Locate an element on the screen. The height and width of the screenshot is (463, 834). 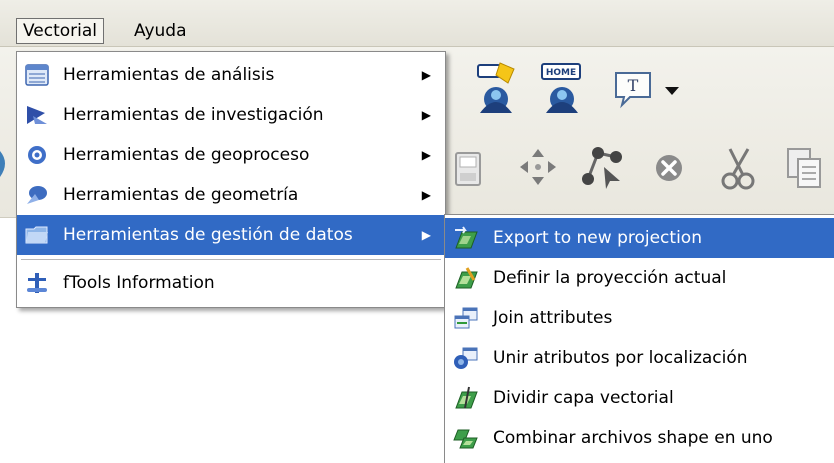
menu-item-herramientas-geometria: Herramientas de geometría ▶ is located at coordinates (231, 195).